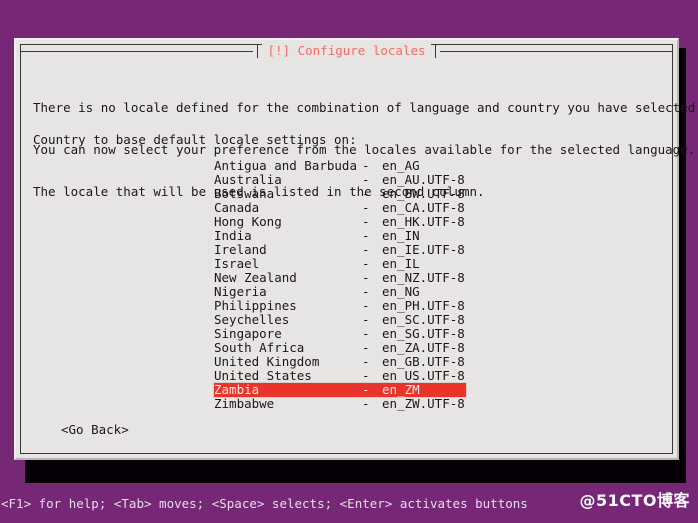 The width and height of the screenshot is (698, 523). Describe the element at coordinates (423, 305) in the screenshot. I see `locale-code: en_PH.UTF-8` at that location.